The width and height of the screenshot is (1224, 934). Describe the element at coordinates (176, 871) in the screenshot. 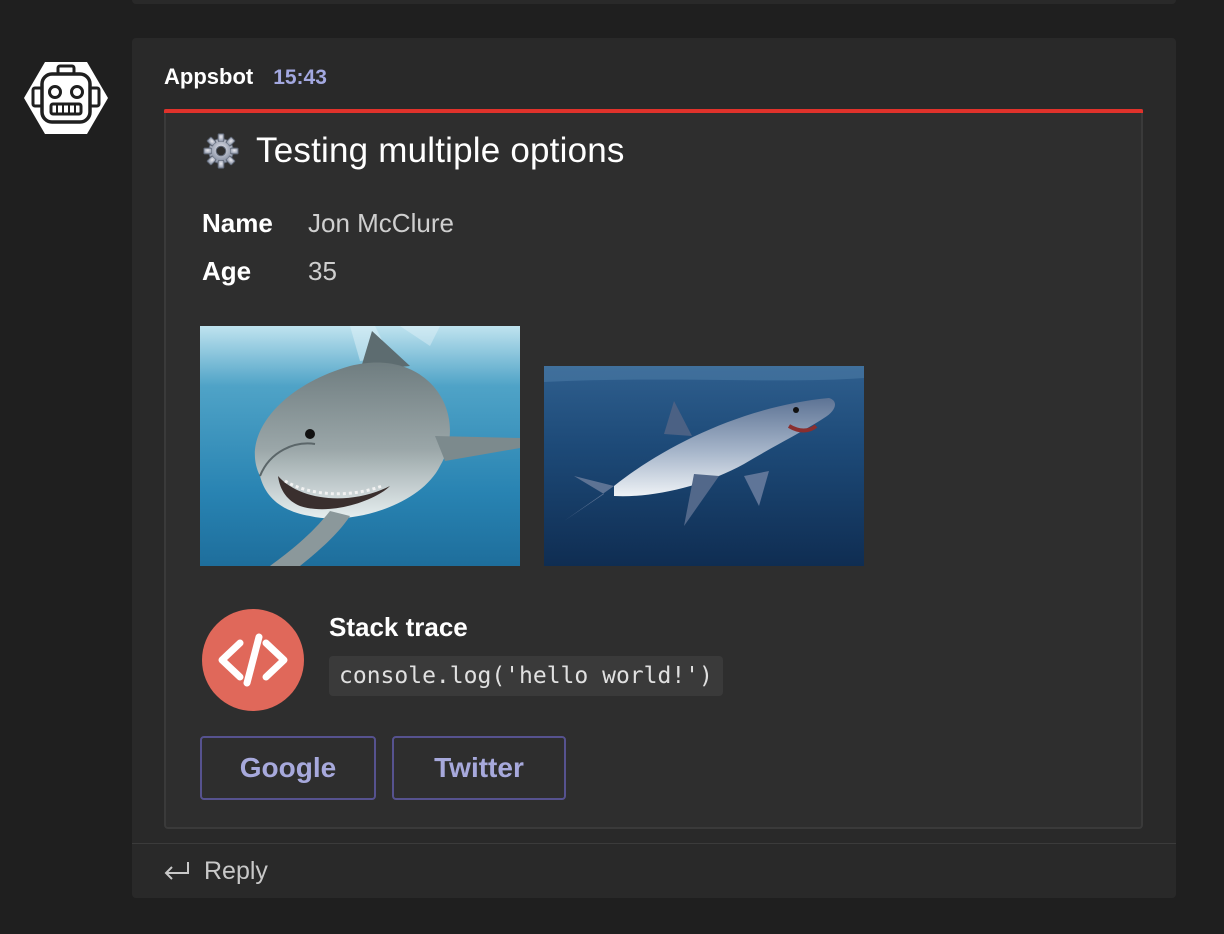

I see `reply-arrow-icon` at that location.